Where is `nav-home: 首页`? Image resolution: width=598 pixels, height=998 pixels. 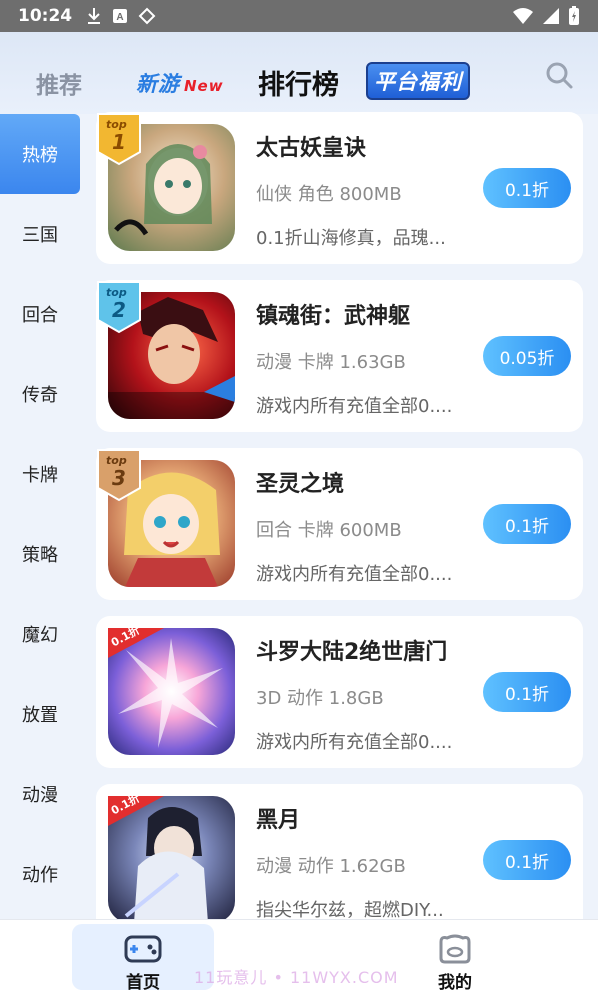
nav-home: 首页 is located at coordinates (143, 958).